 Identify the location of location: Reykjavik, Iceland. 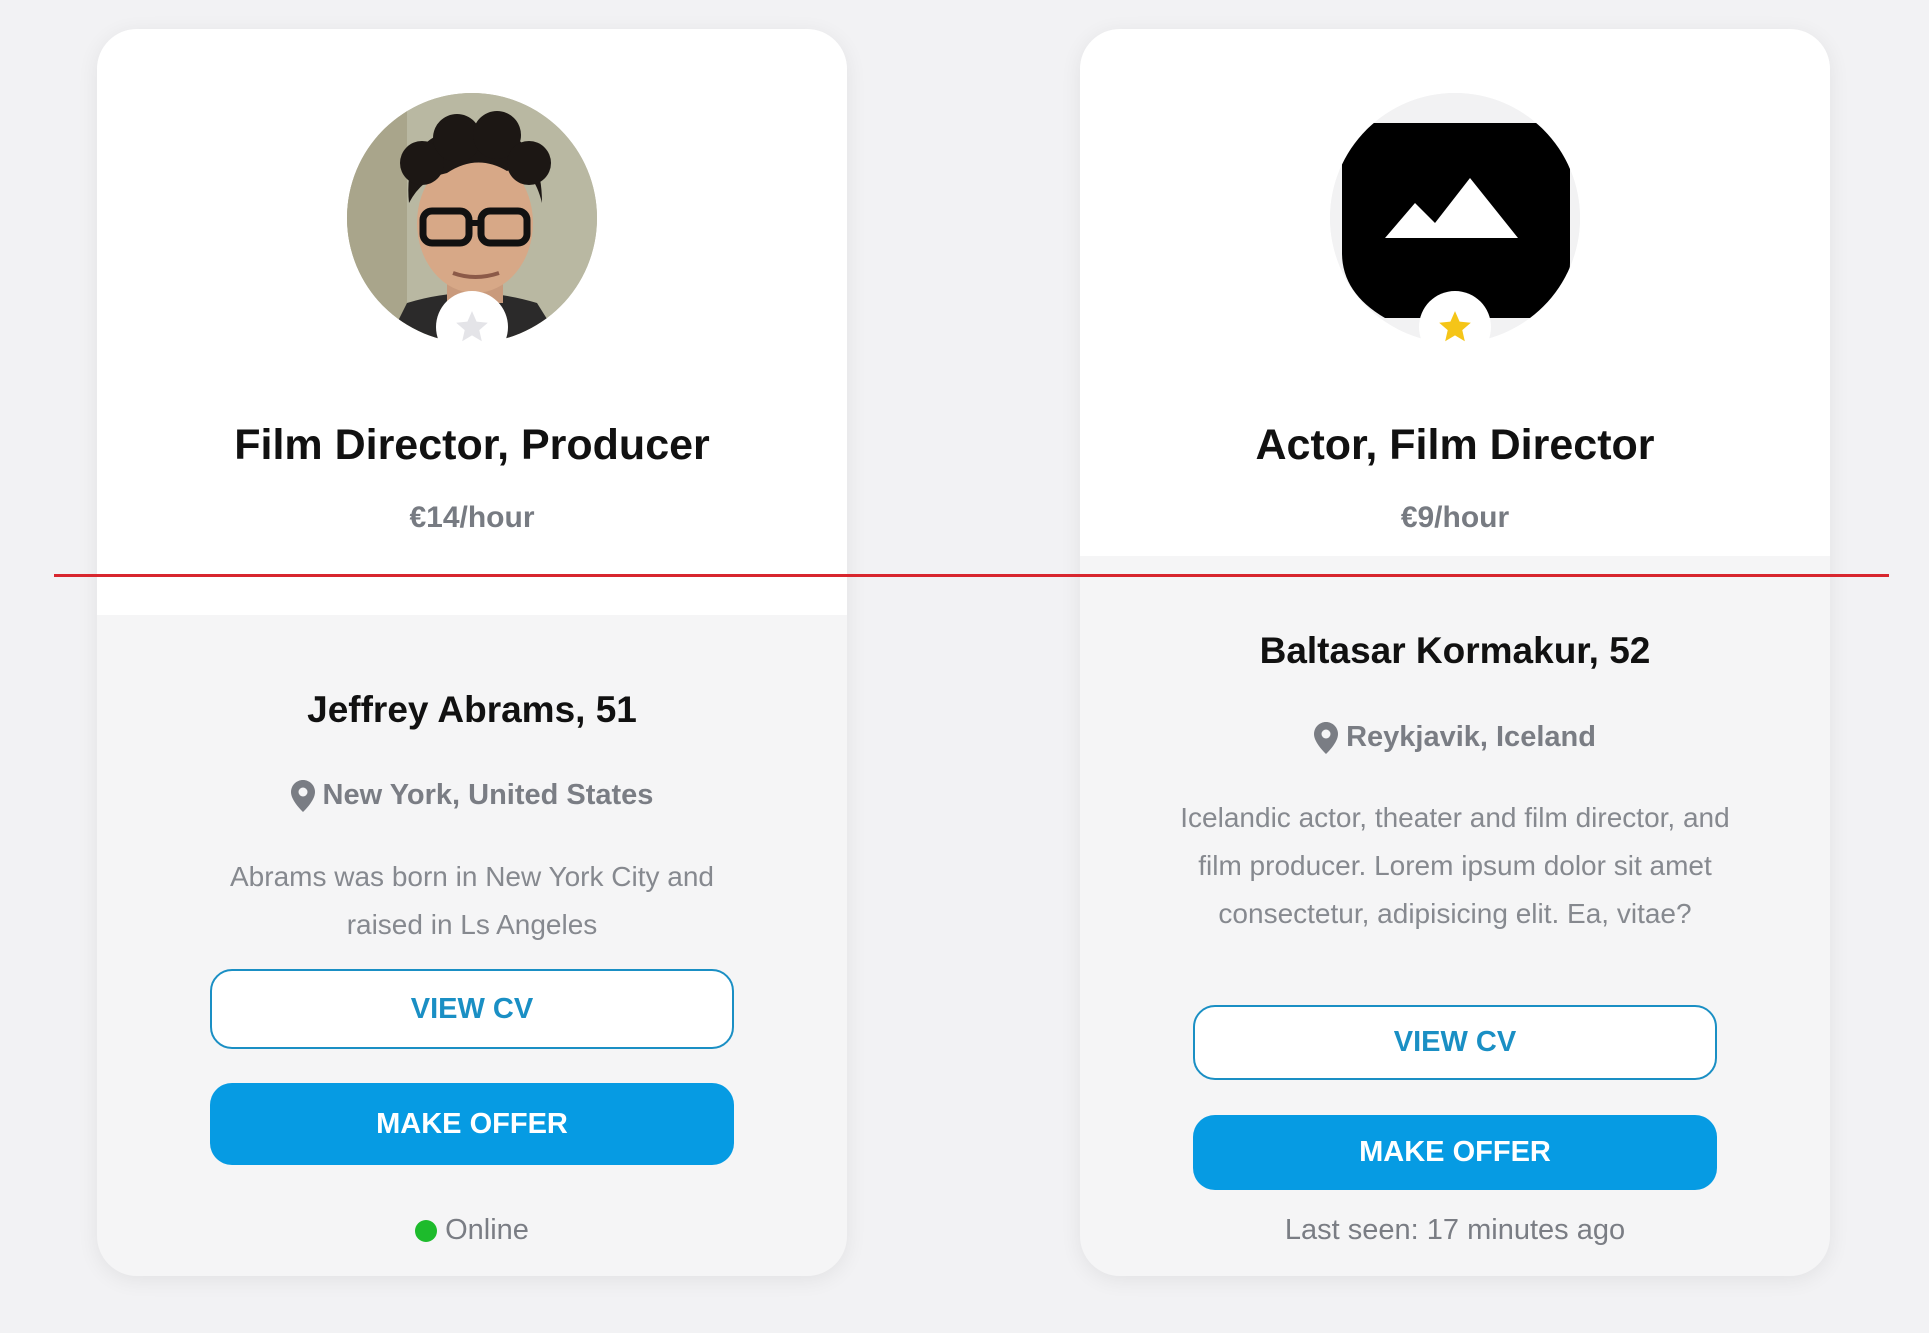
(1455, 737).